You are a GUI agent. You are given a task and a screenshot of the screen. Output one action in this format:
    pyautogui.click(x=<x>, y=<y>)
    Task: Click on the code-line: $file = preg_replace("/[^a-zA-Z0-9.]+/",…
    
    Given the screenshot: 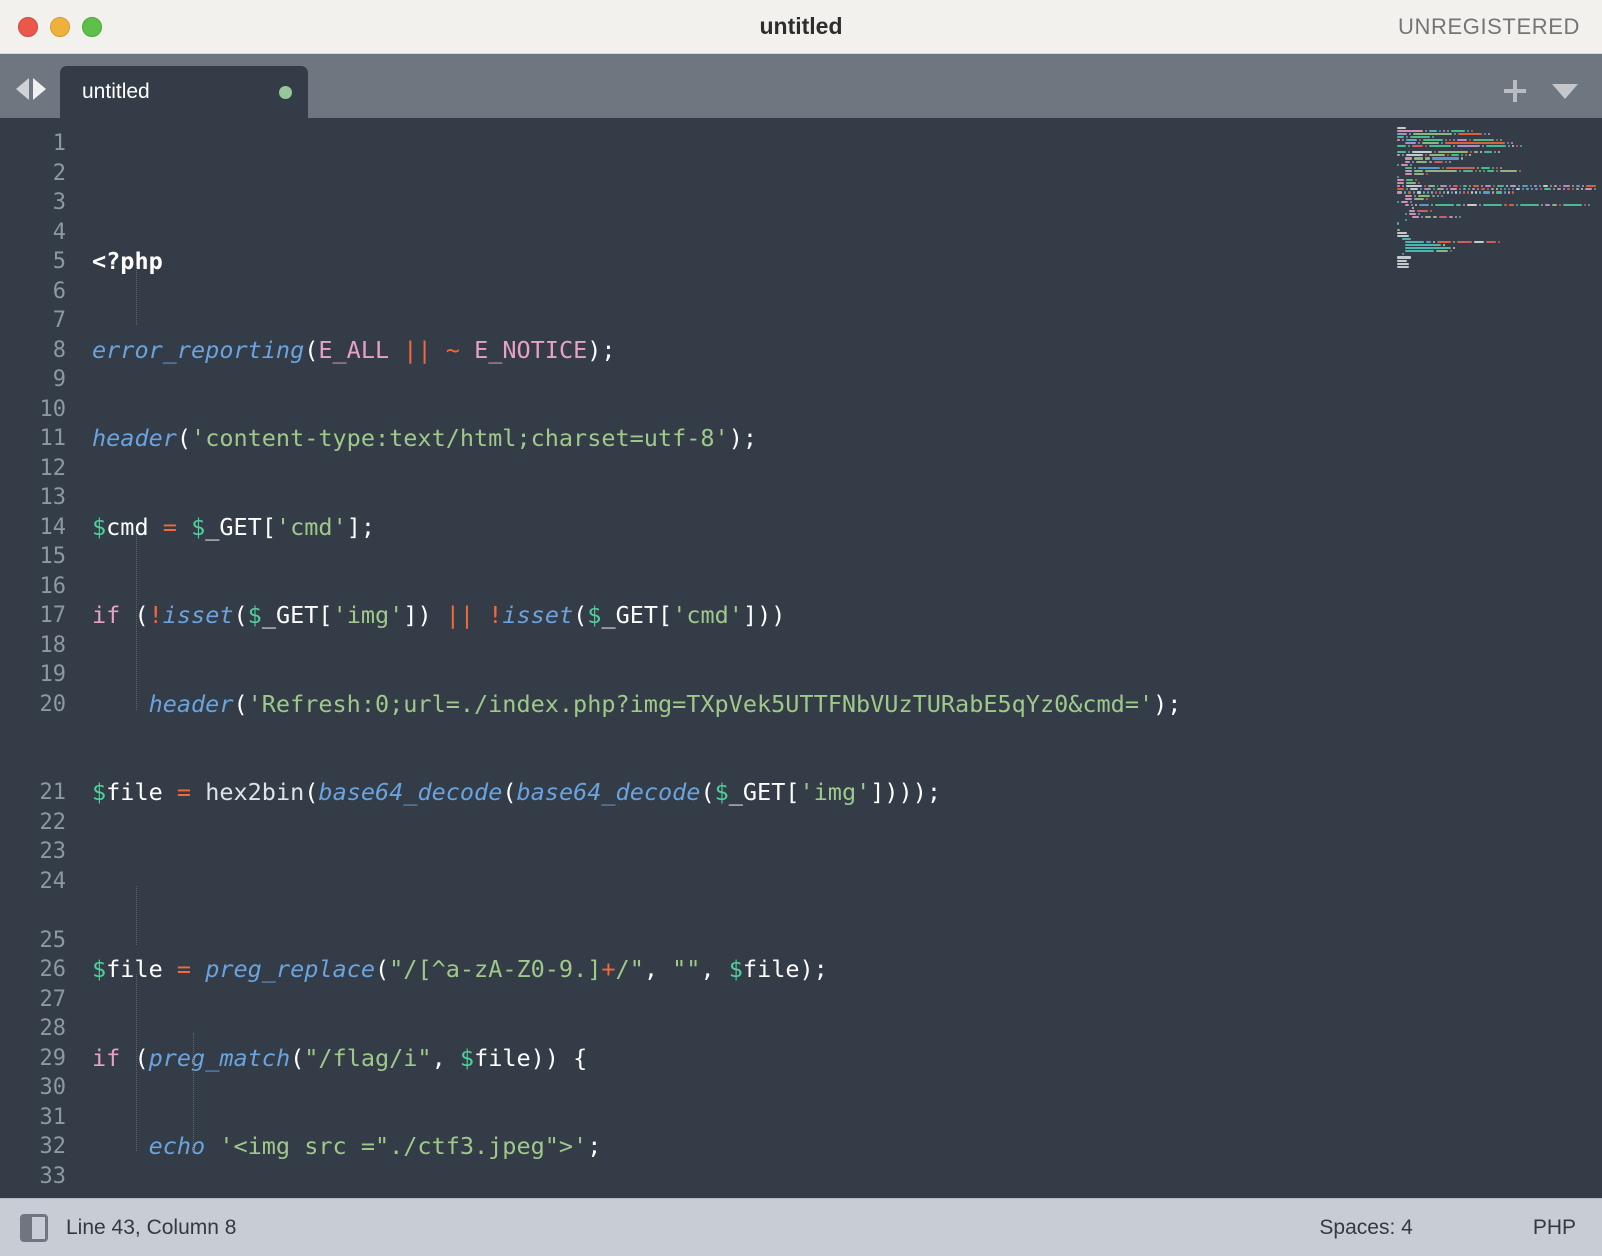 What is the action you would take?
    pyautogui.click(x=460, y=969)
    